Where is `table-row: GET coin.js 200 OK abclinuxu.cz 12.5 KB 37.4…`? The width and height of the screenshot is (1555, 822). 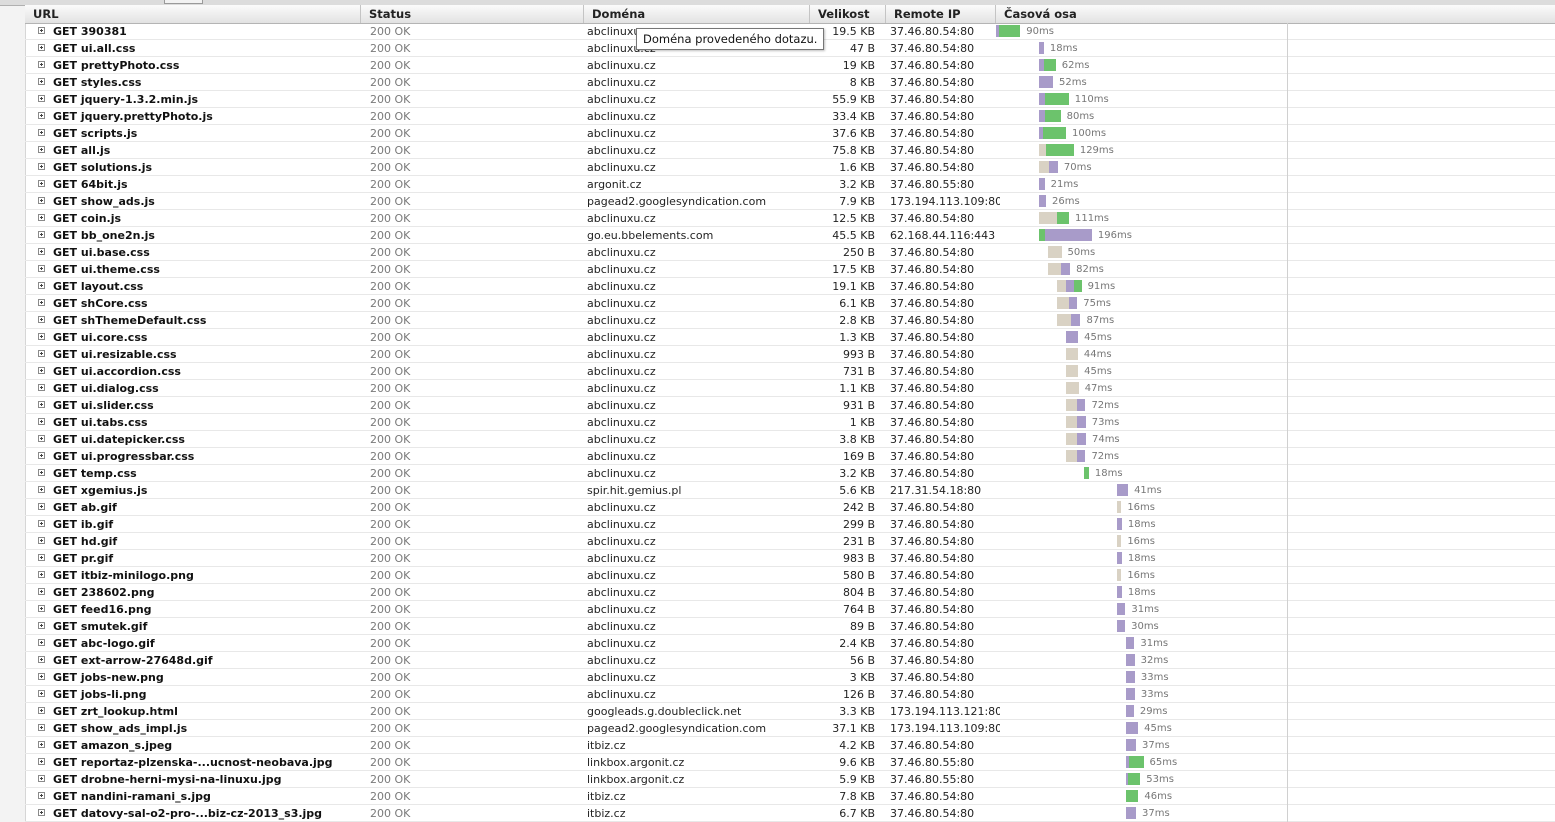
table-row: GET coin.js 200 OK abclinuxu.cz 12.5 KB 37.4… is located at coordinates (790, 218).